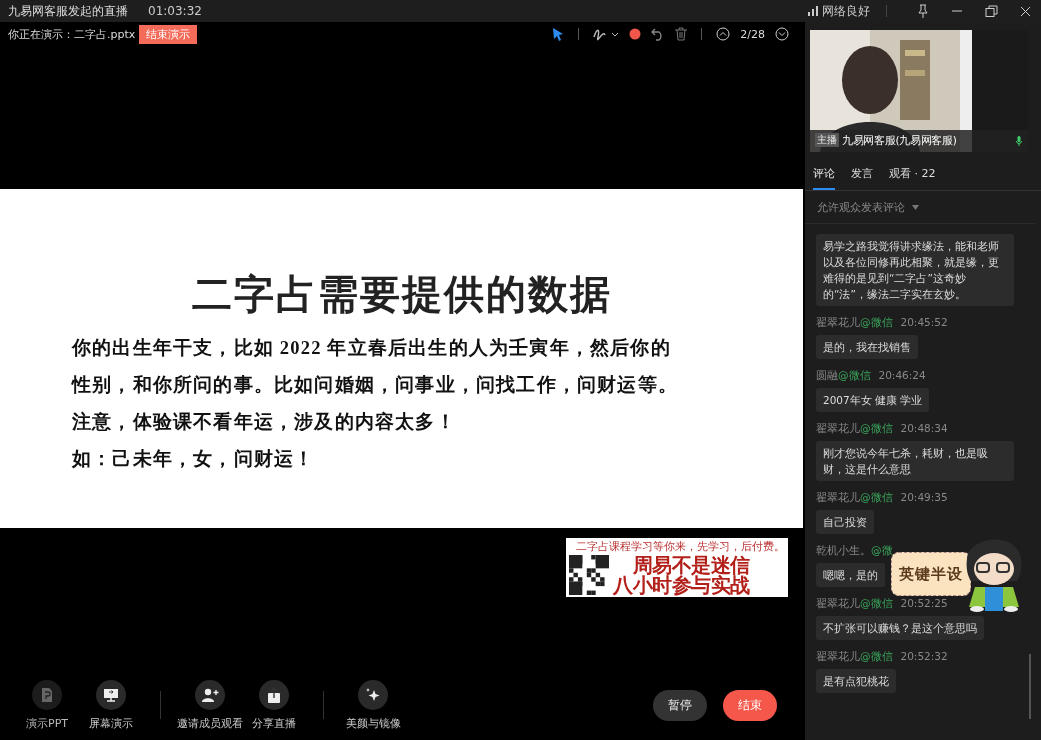 The height and width of the screenshot is (740, 1041). What do you see at coordinates (373, 705) in the screenshot?
I see `toolbar-button: 美颜与镜像` at bounding box center [373, 705].